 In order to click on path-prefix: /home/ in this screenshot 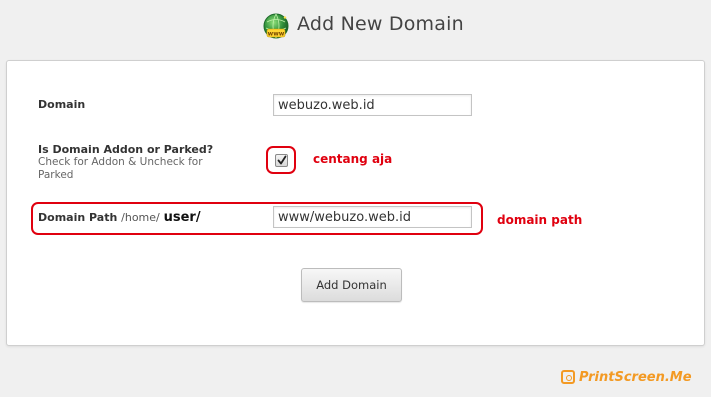, I will do `click(140, 217)`.